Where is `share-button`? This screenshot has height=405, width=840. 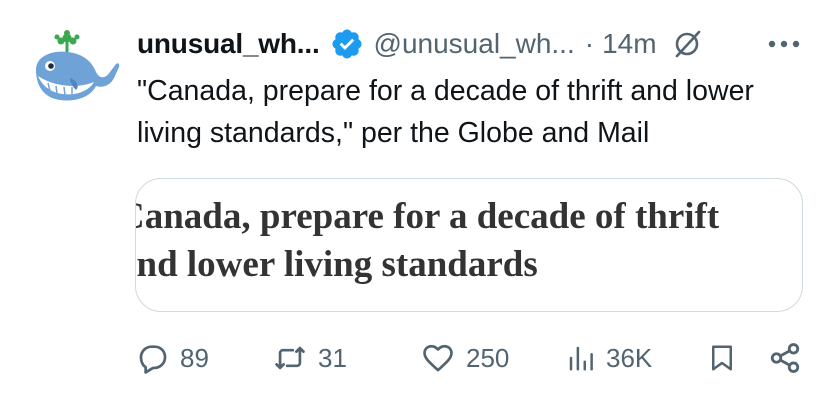 share-button is located at coordinates (785, 358).